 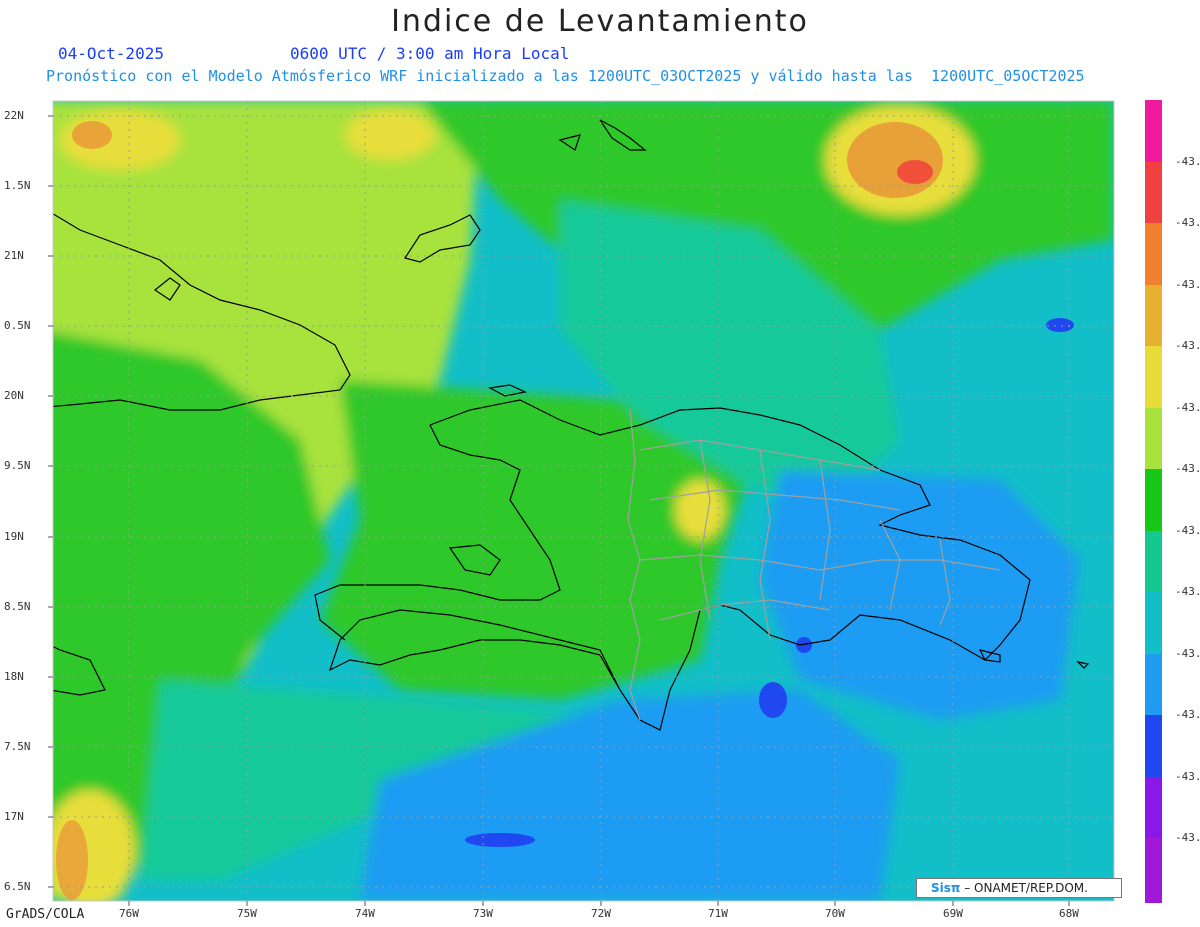 What do you see at coordinates (390, 135) in the screenshot?
I see `field-yellow-n` at bounding box center [390, 135].